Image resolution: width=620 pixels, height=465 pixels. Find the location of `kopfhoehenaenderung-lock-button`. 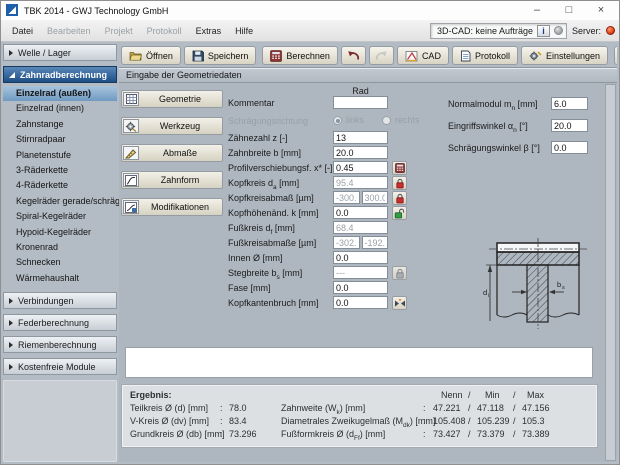

kopfhoehenaenderung-lock-button is located at coordinates (399, 213).